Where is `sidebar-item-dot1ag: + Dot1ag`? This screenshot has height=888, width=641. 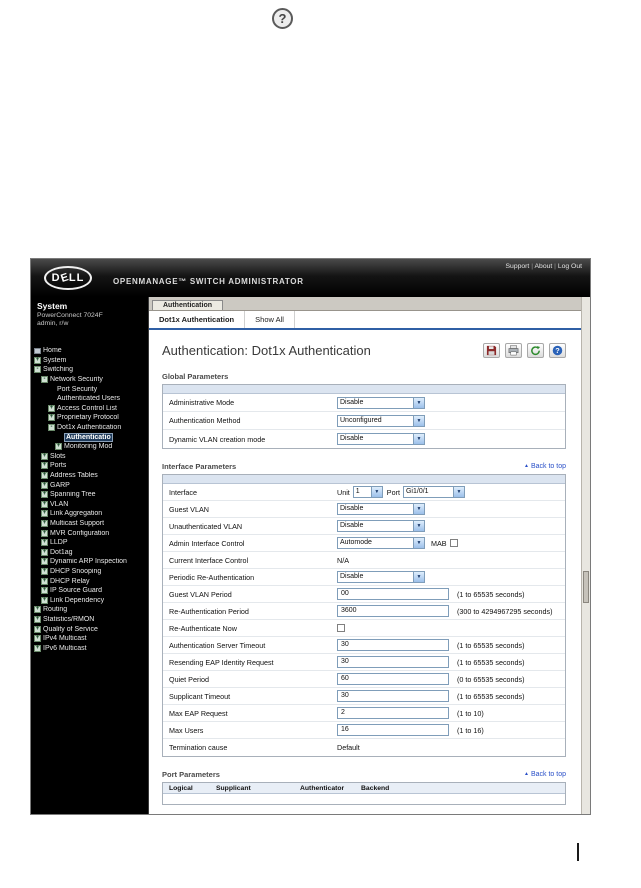
sidebar-item-dot1ag: + Dot1ag is located at coordinates (89, 552).